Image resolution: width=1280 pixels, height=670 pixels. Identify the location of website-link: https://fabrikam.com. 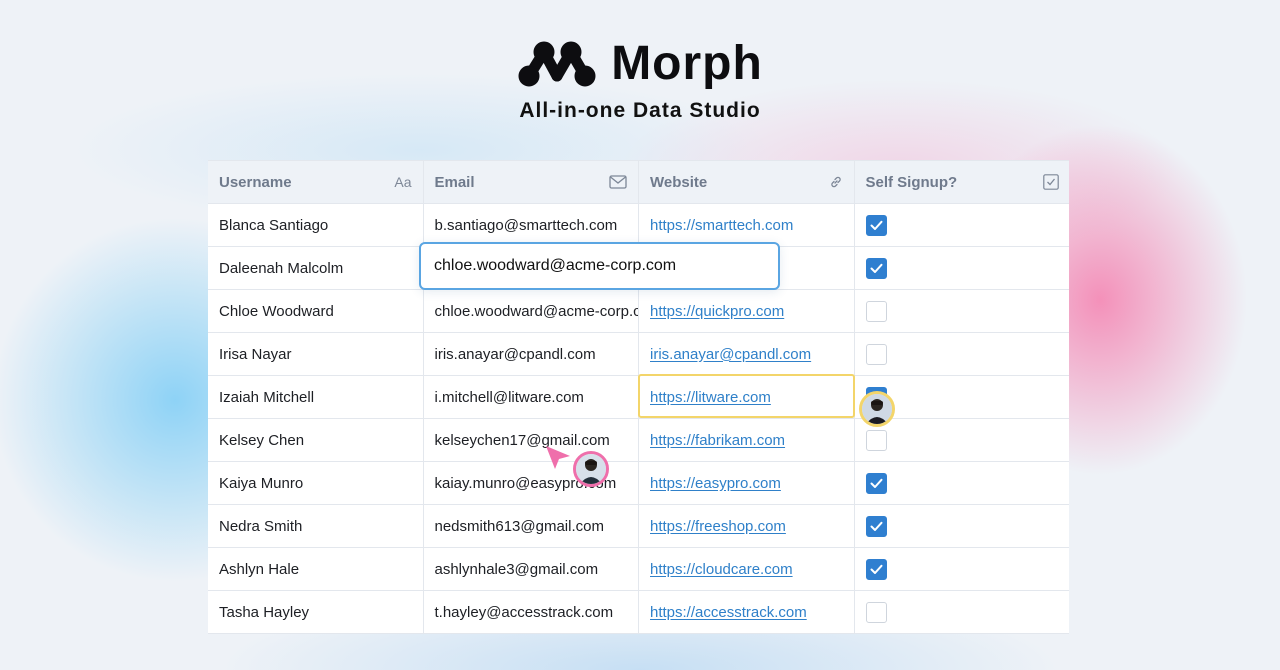
(717, 440).